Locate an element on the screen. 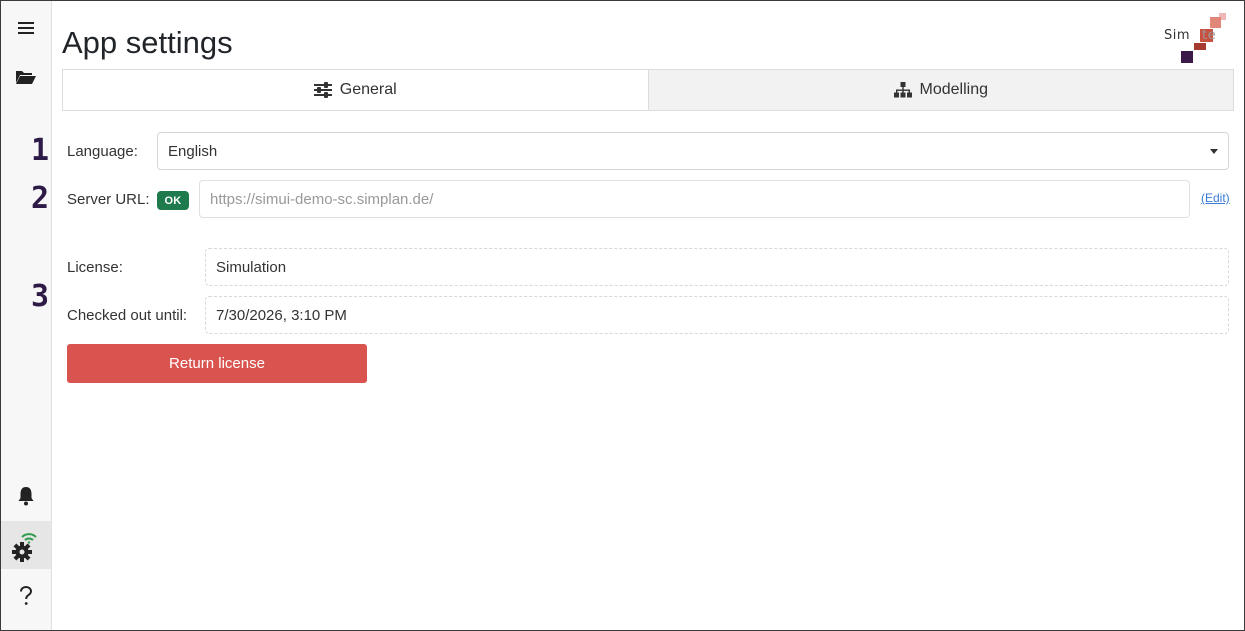 This screenshot has height=631, width=1245. settings-button is located at coordinates (26, 545).